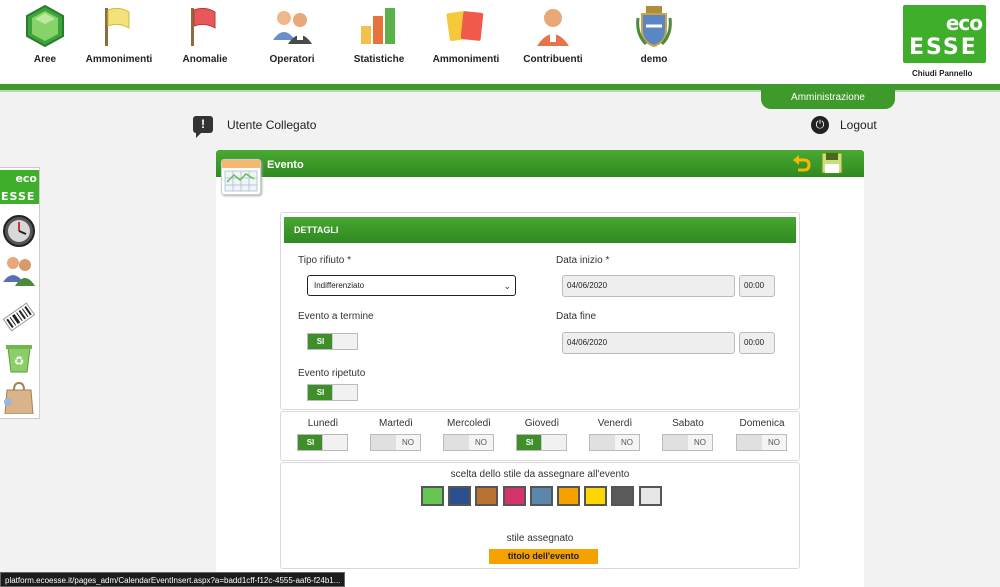  What do you see at coordinates (119, 59) in the screenshot?
I see `nav-label: Ammonimenti` at bounding box center [119, 59].